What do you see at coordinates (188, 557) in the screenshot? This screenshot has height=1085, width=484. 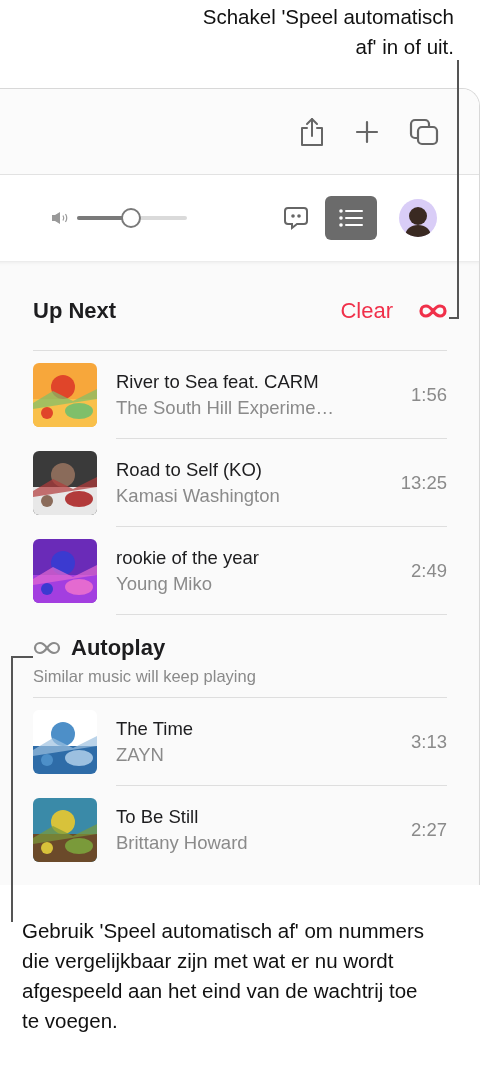 I see `song-title: rookie of the year` at bounding box center [188, 557].